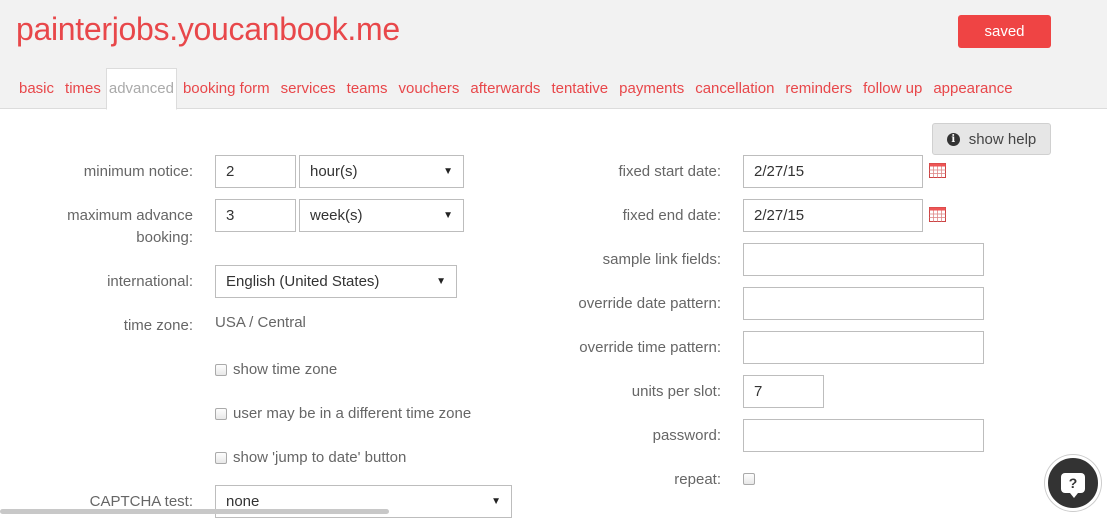 The image size is (1107, 518). What do you see at coordinates (221, 413) in the screenshot?
I see `different-time-zone-checkbox` at bounding box center [221, 413].